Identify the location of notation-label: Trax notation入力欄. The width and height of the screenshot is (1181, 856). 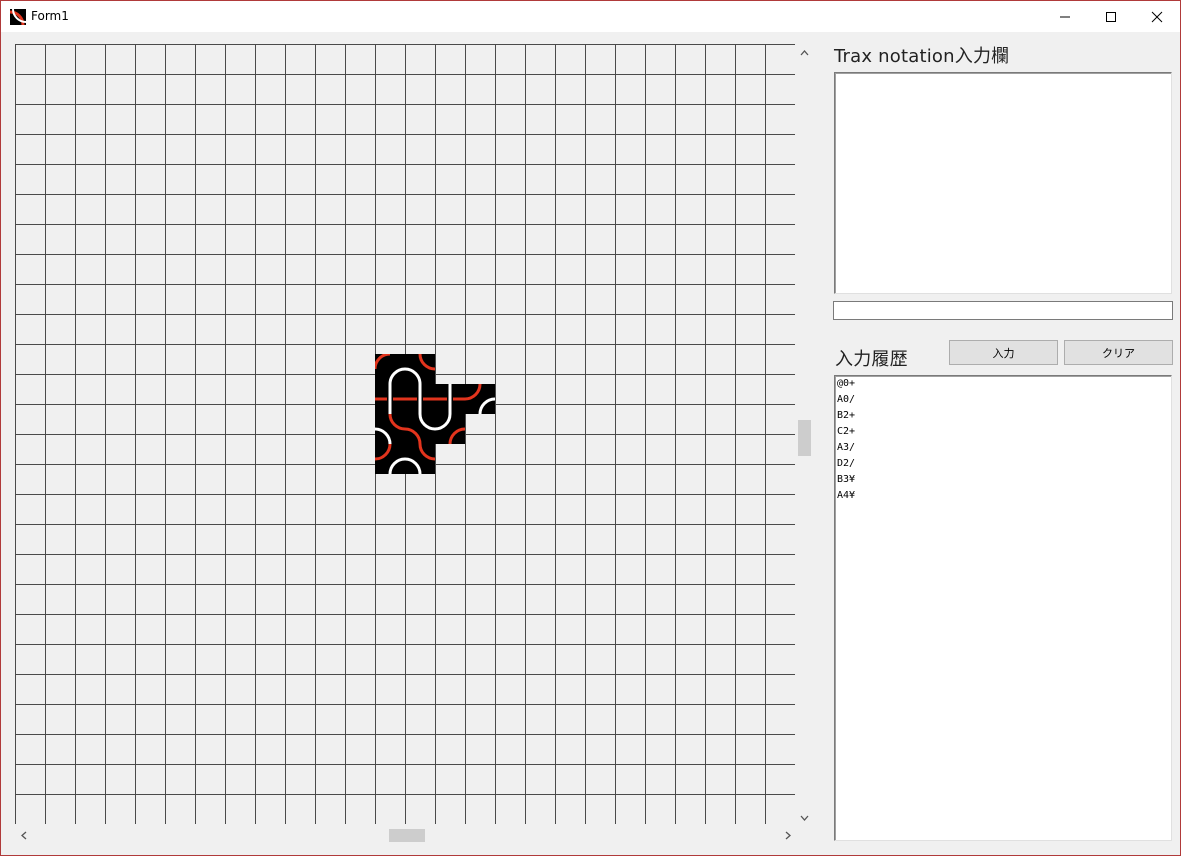
(922, 56).